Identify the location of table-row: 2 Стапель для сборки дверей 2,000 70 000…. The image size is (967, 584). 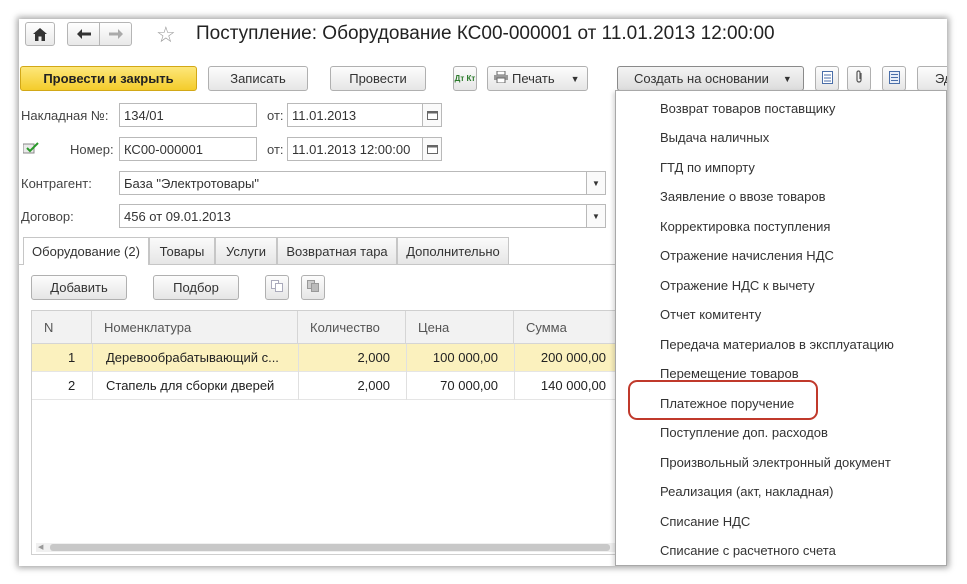
(326, 386).